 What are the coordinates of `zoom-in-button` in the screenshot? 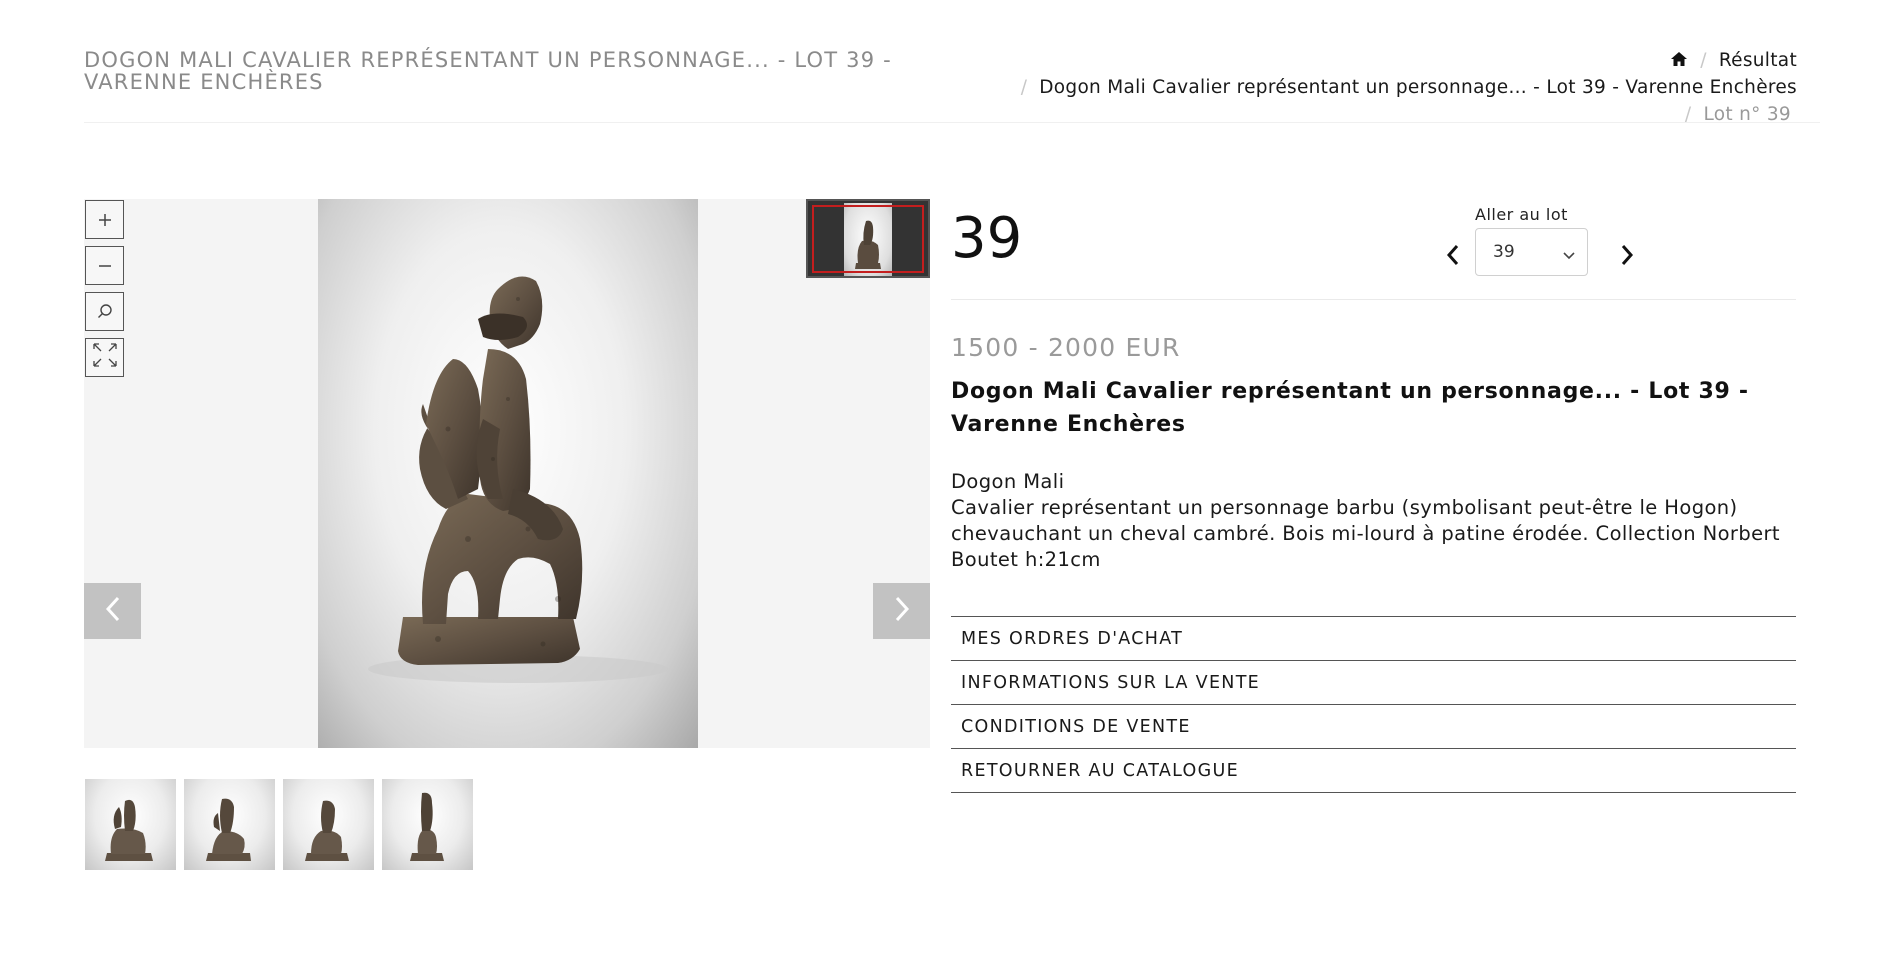 It's located at (104, 219).